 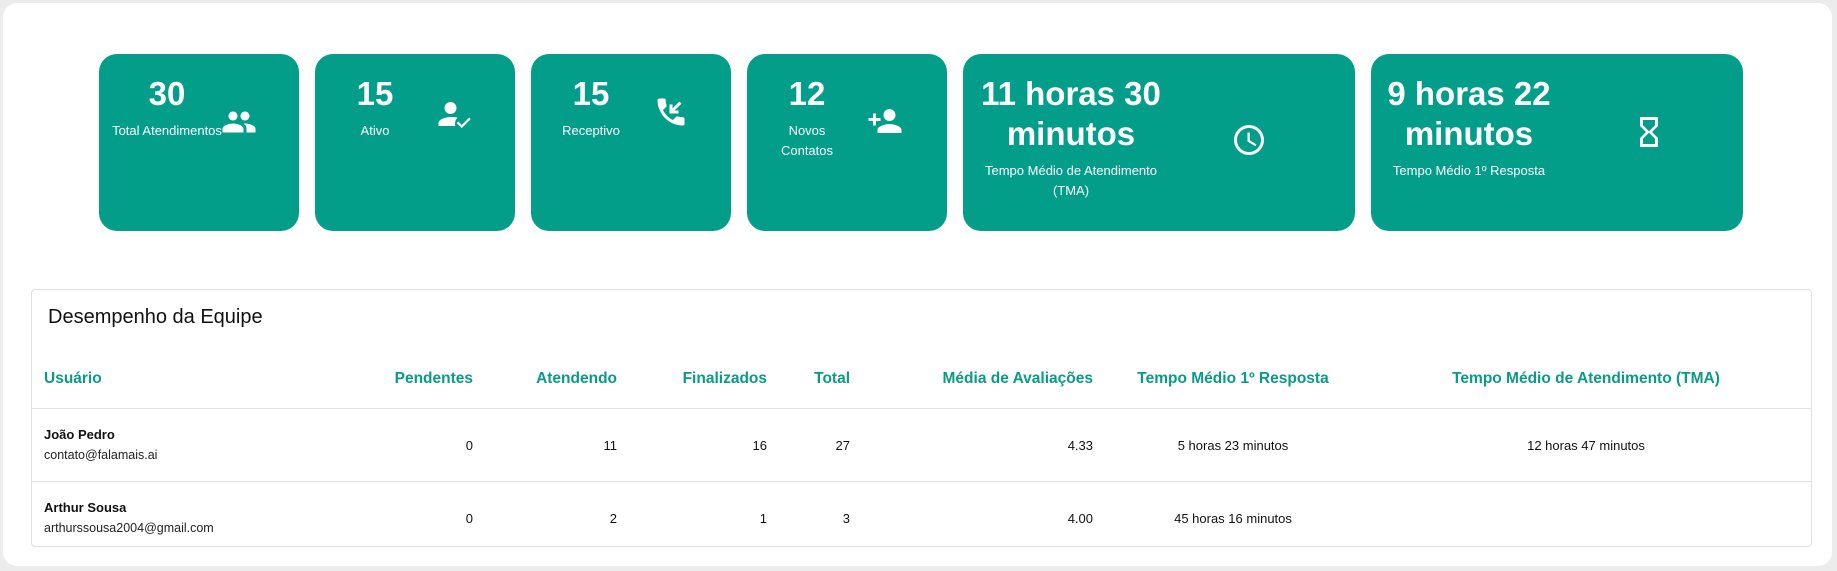 What do you see at coordinates (557, 379) in the screenshot?
I see `column-header-attending: Atendendo` at bounding box center [557, 379].